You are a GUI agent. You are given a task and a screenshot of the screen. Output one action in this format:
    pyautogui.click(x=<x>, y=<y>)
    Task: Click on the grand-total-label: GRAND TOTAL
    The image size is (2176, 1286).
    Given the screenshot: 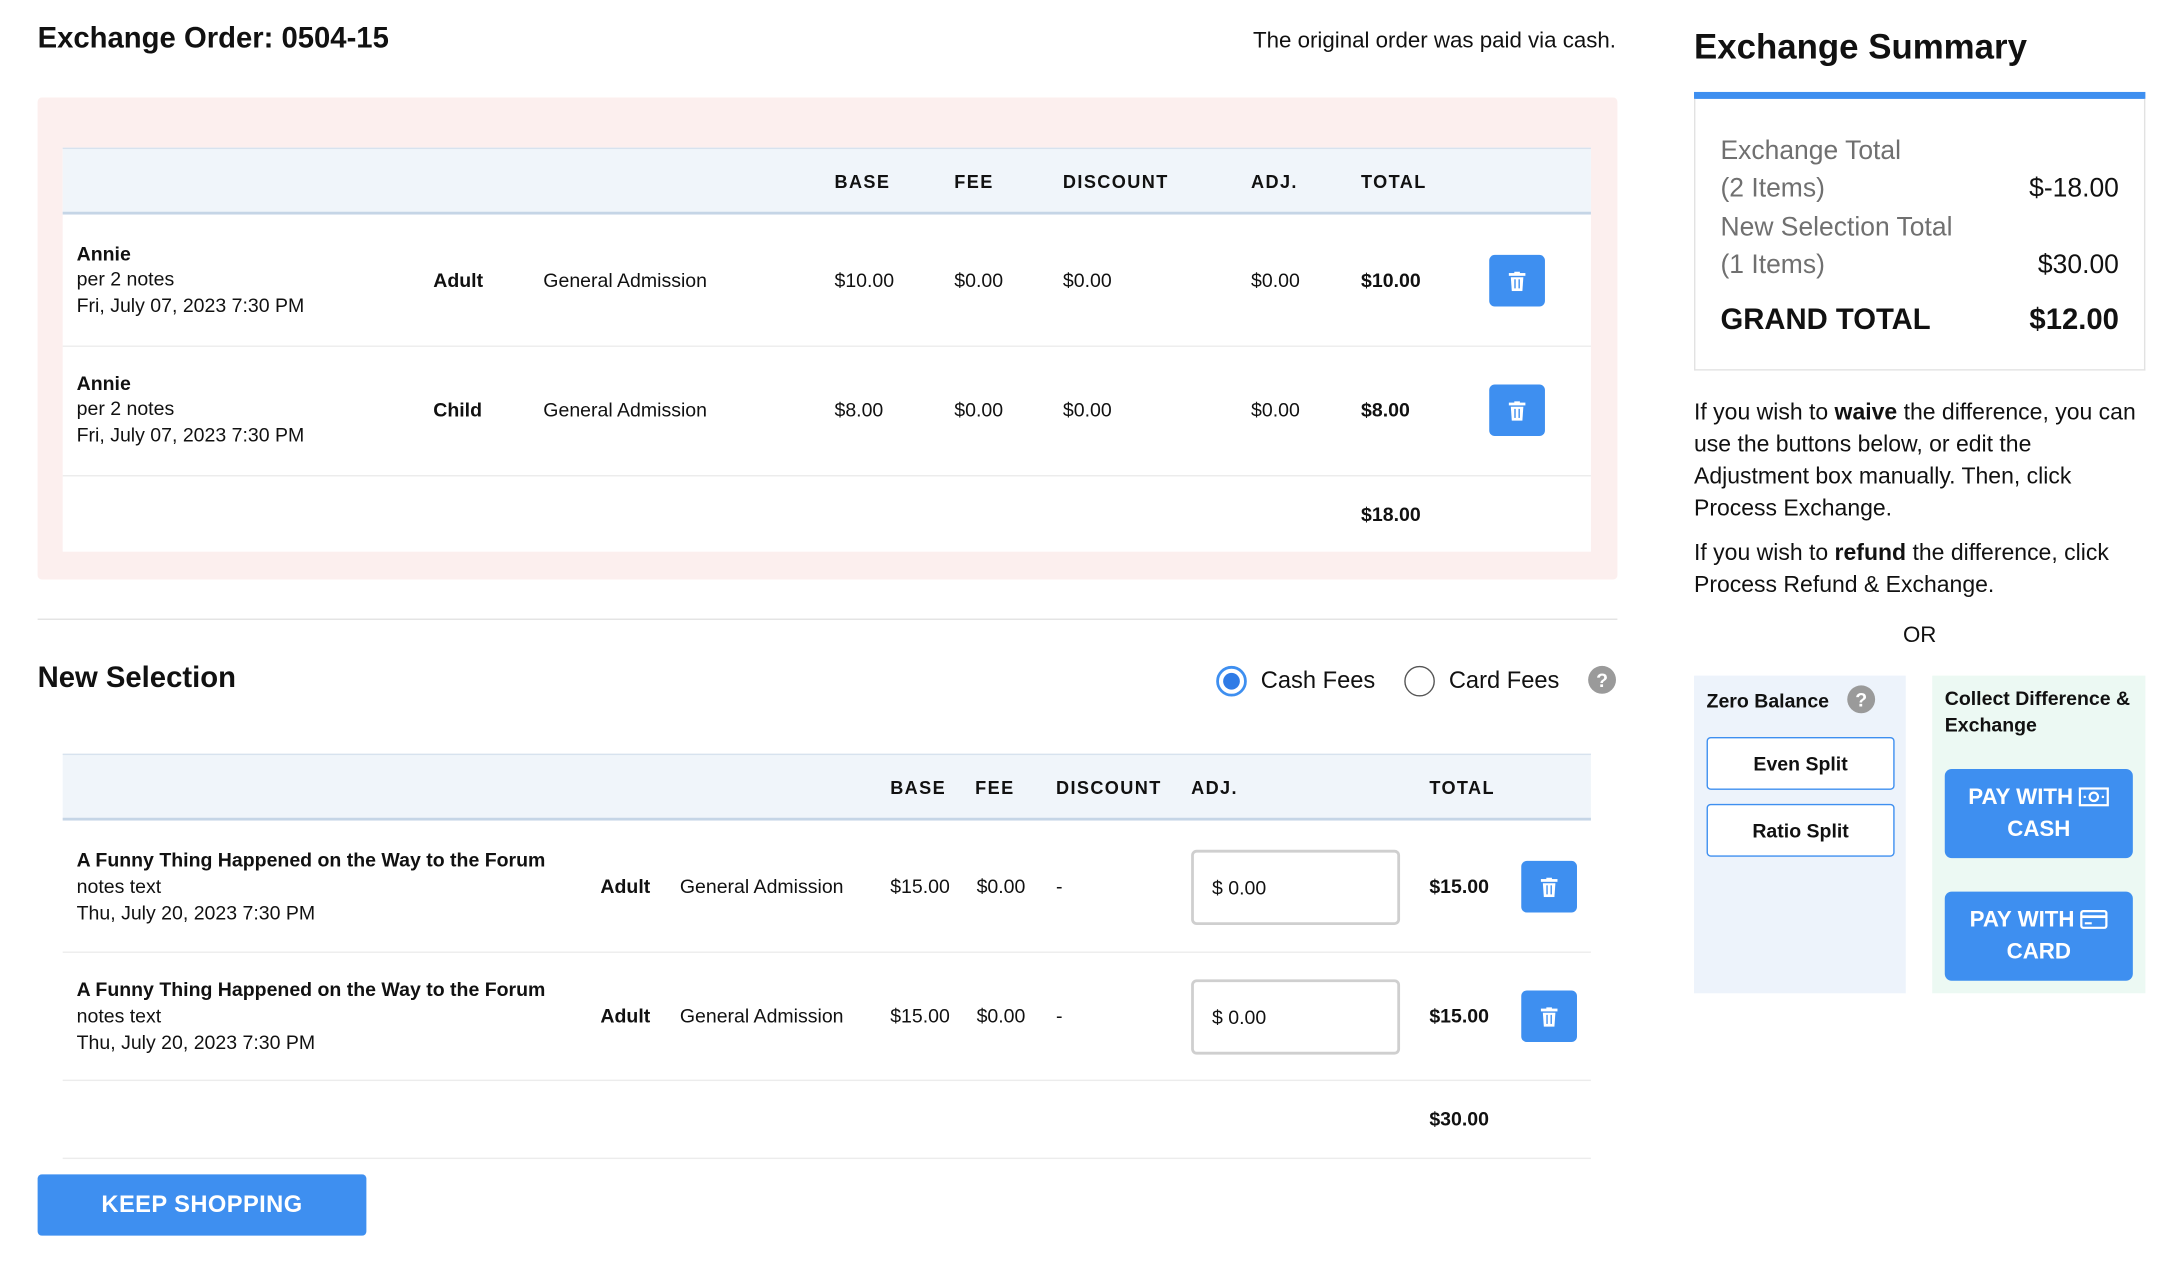 What is the action you would take?
    pyautogui.click(x=1825, y=319)
    